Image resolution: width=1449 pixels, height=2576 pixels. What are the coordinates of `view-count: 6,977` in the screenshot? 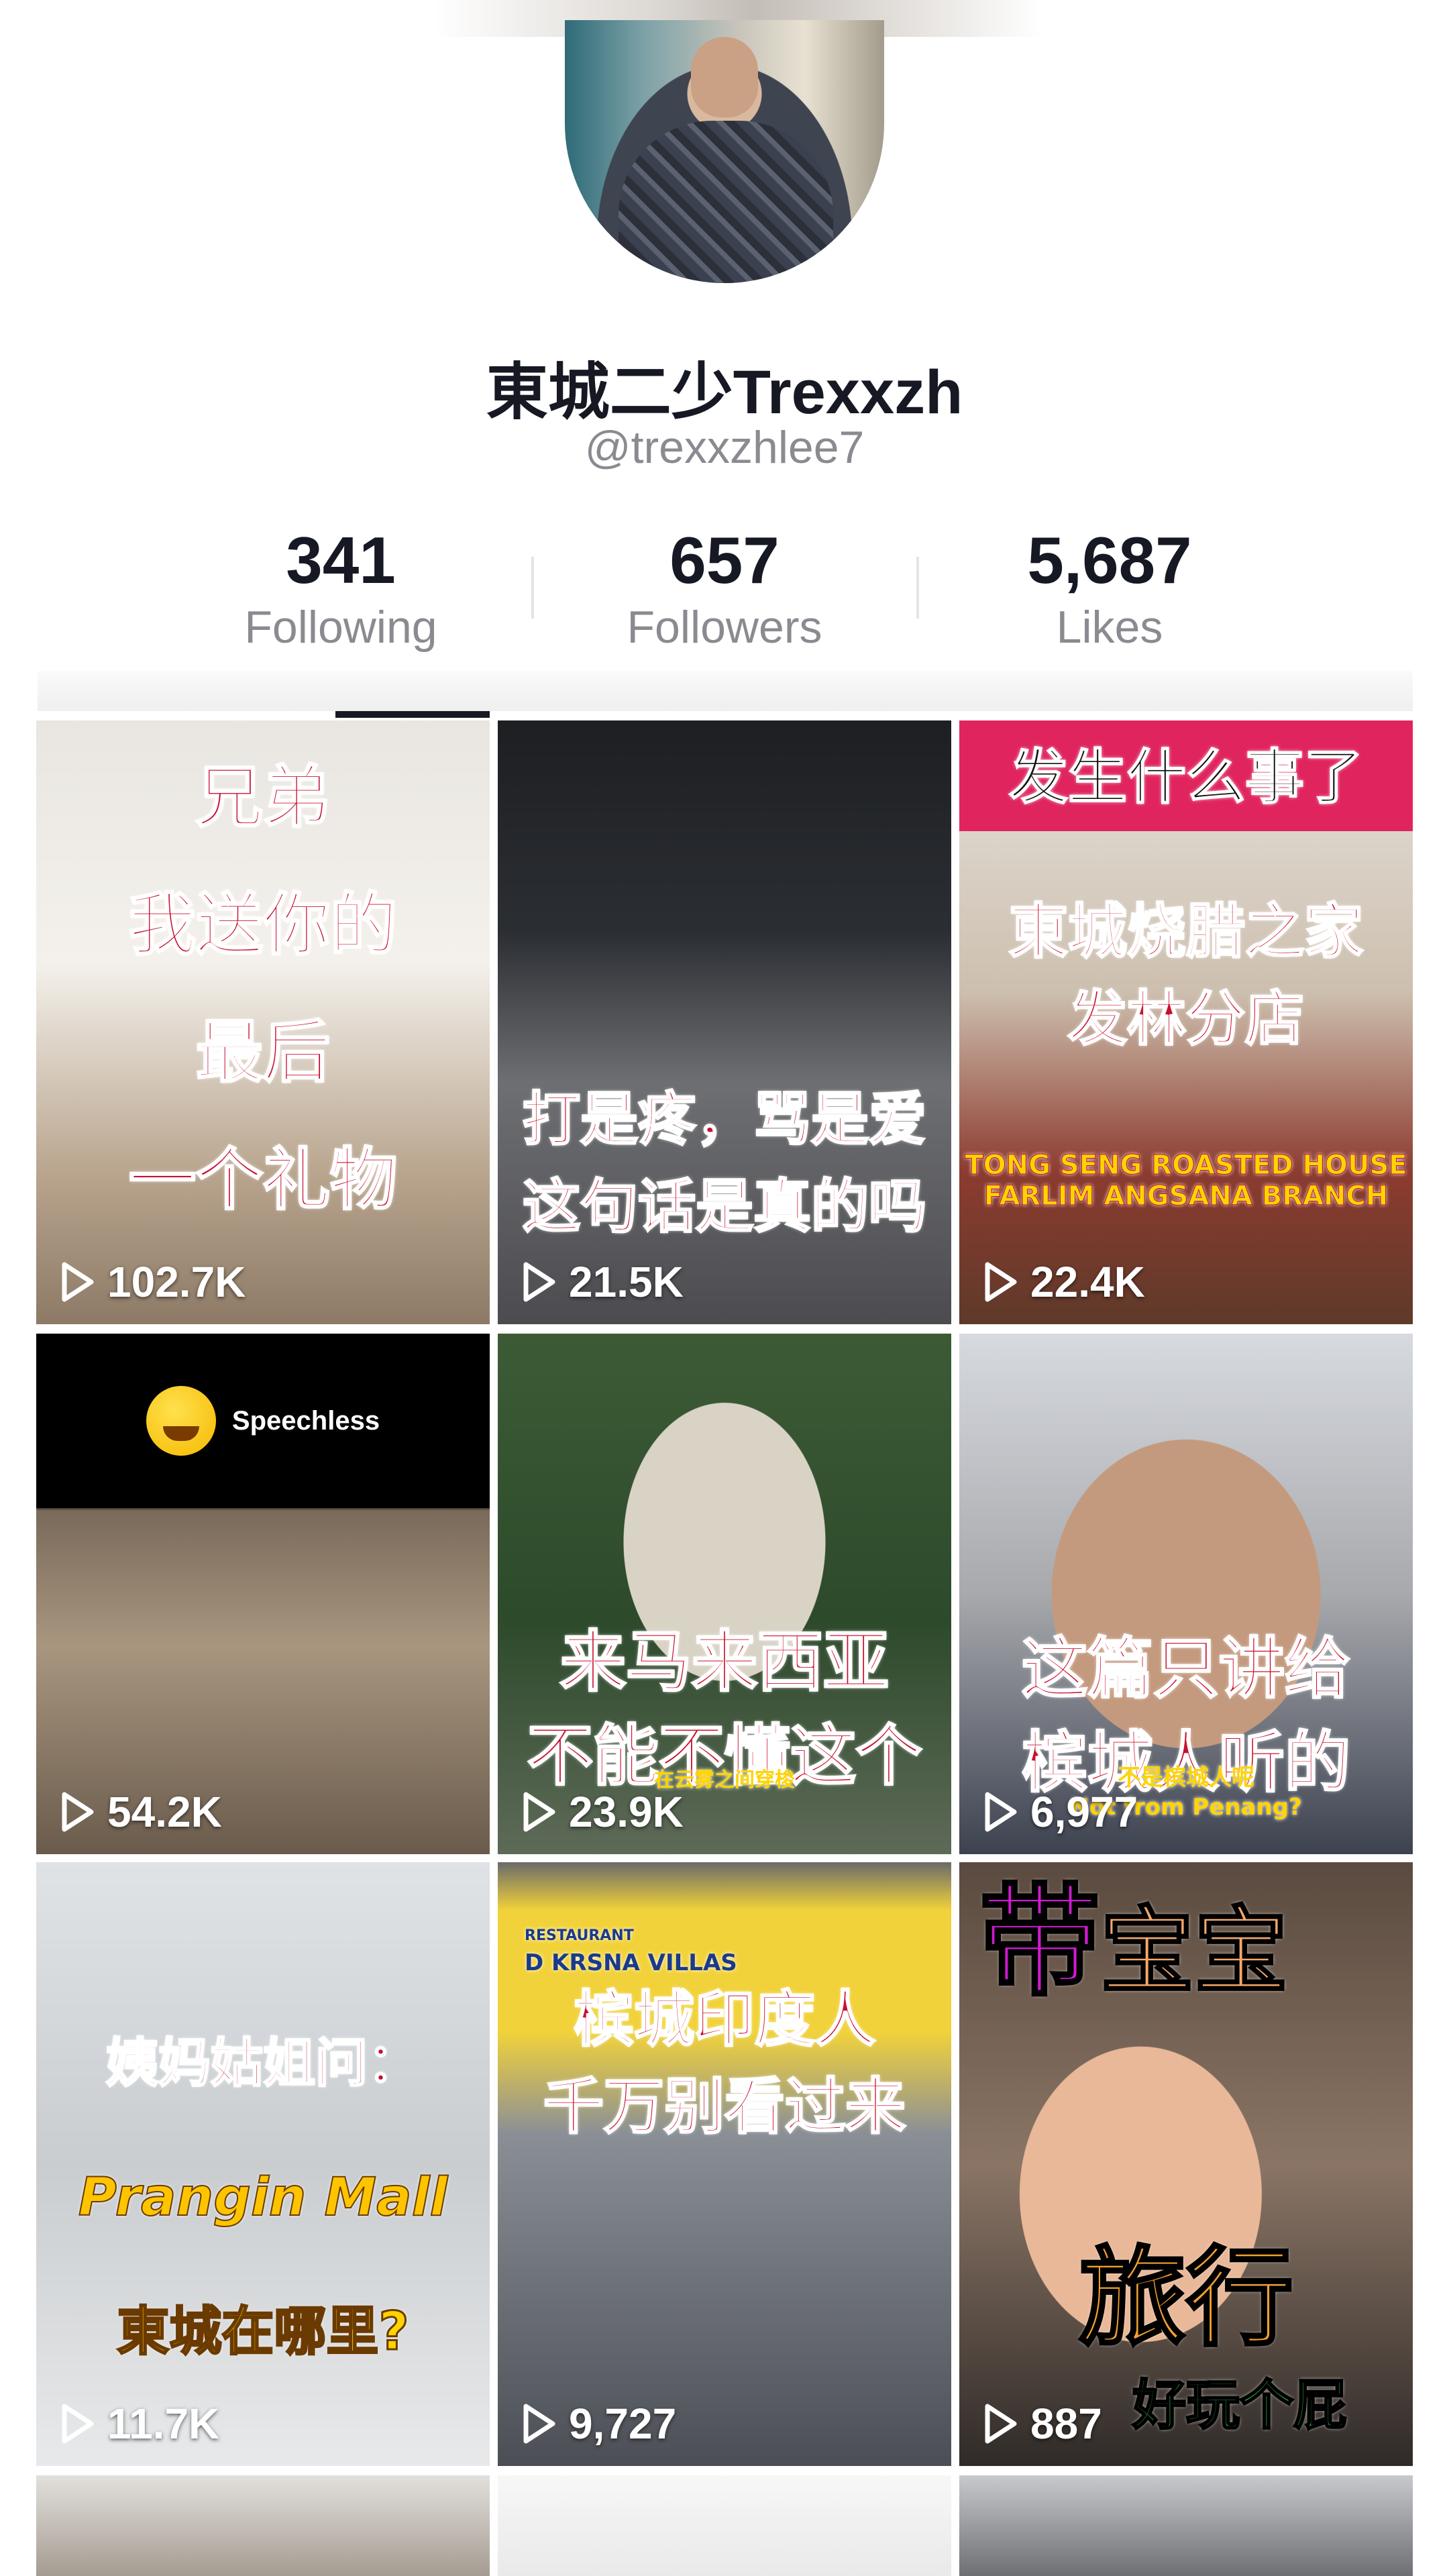 It's located at (1060, 1812).